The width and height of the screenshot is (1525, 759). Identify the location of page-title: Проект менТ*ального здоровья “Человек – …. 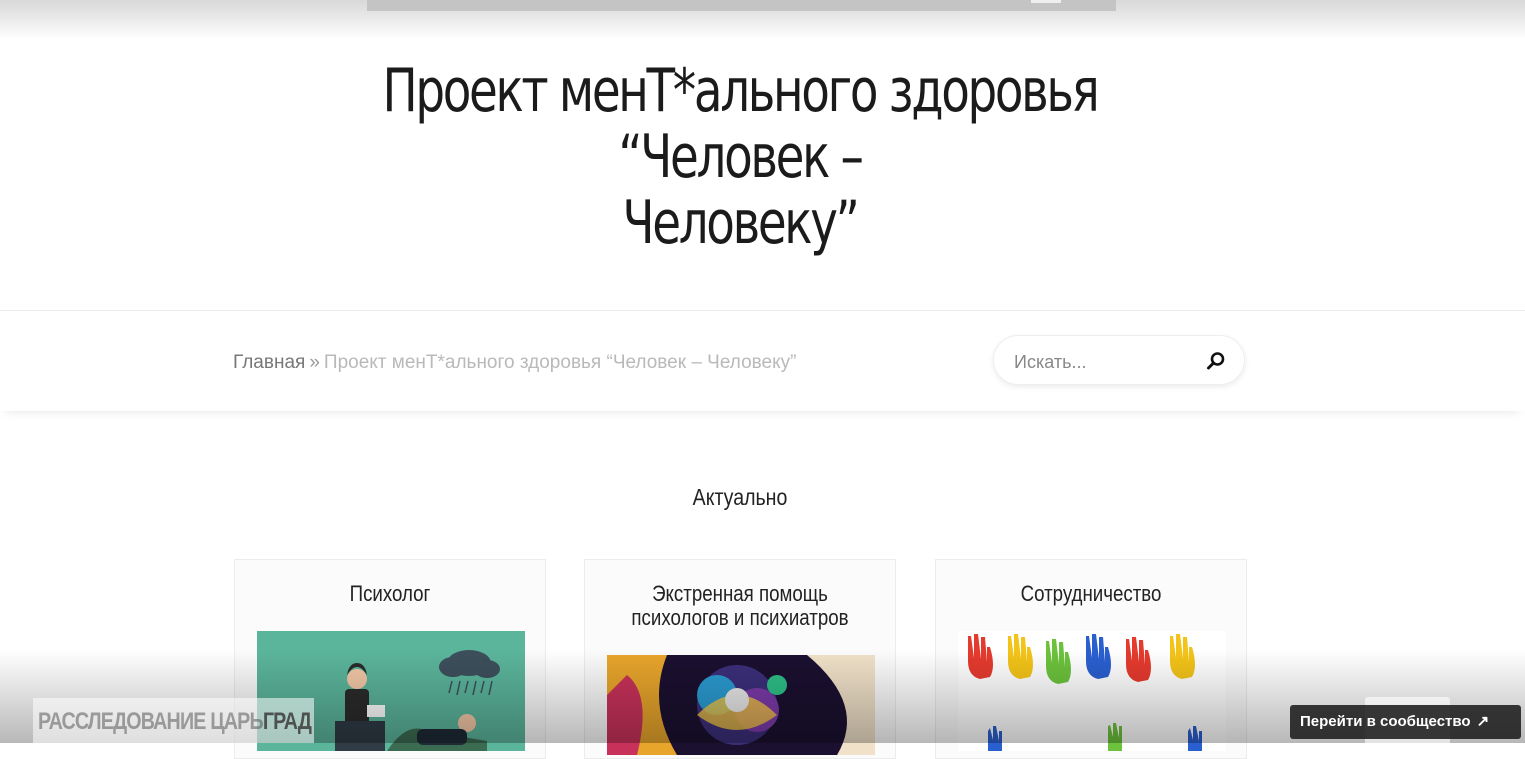
(740, 157).